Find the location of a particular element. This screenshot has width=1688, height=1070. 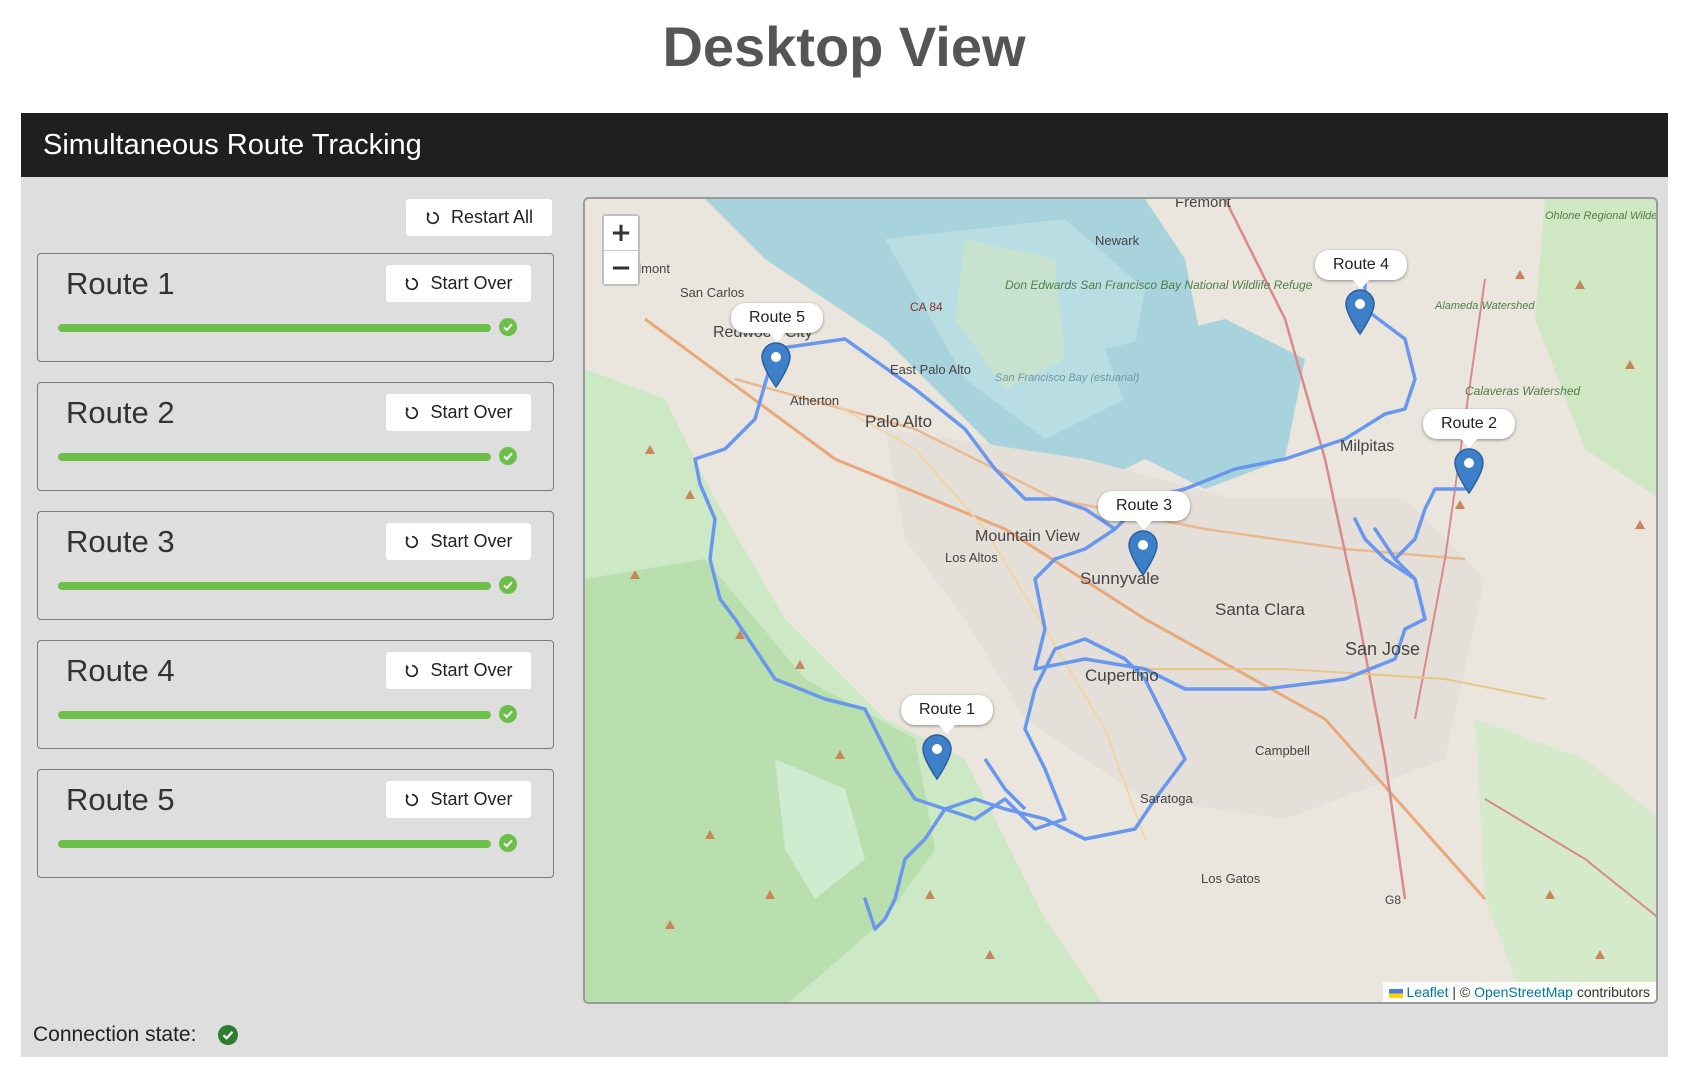

route-card-4: Route 4 Start Over is located at coordinates (295, 694).